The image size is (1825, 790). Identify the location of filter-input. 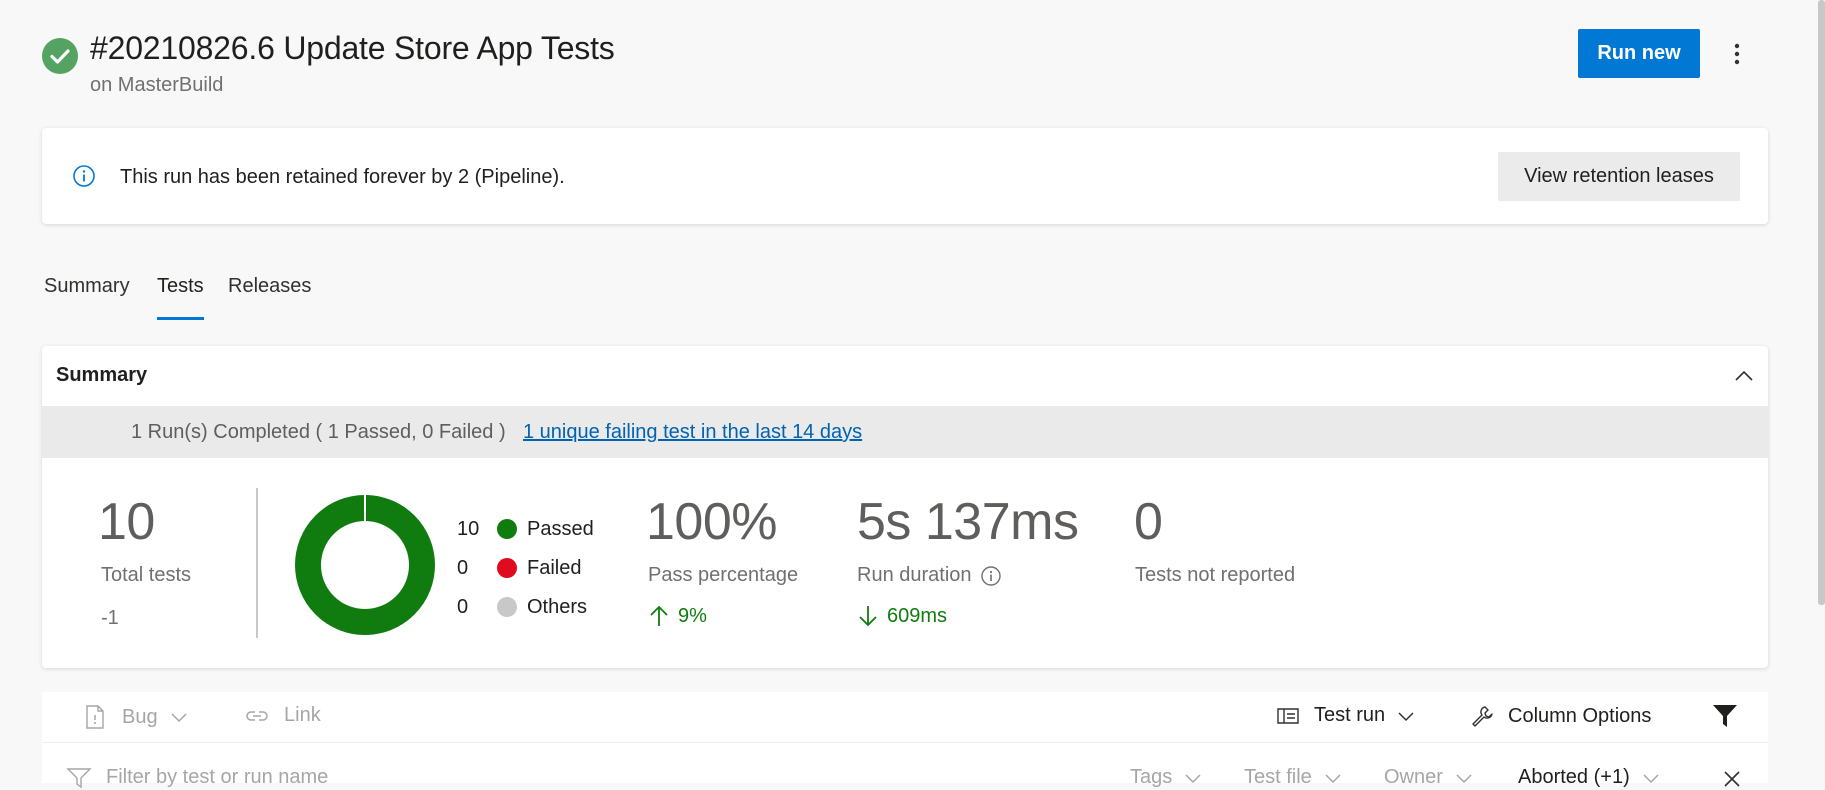
(356, 777).